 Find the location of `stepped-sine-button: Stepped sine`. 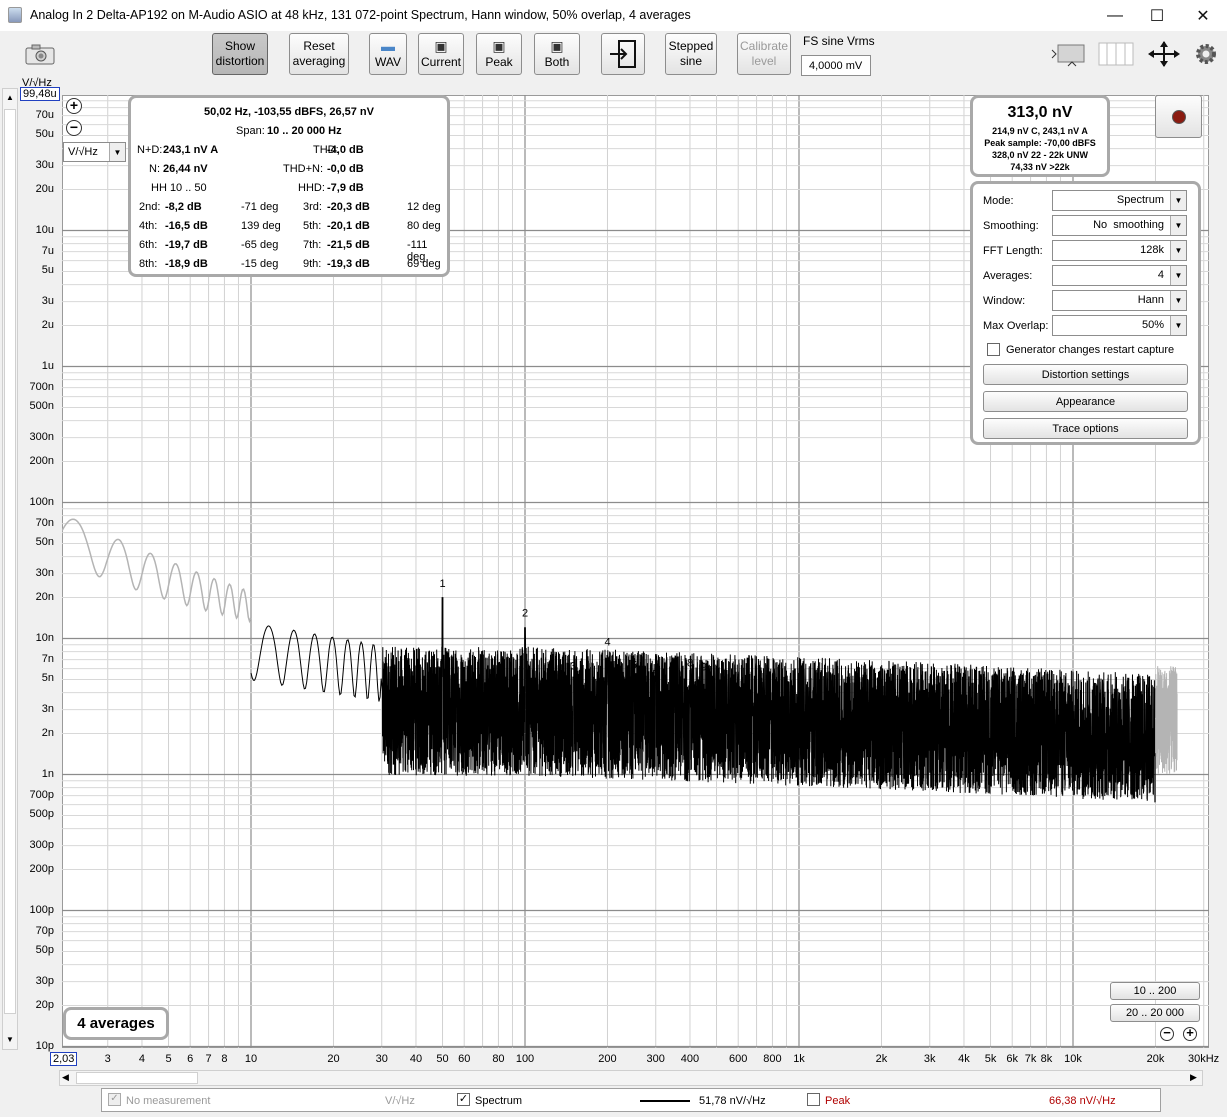

stepped-sine-button: Stepped sine is located at coordinates (691, 54).